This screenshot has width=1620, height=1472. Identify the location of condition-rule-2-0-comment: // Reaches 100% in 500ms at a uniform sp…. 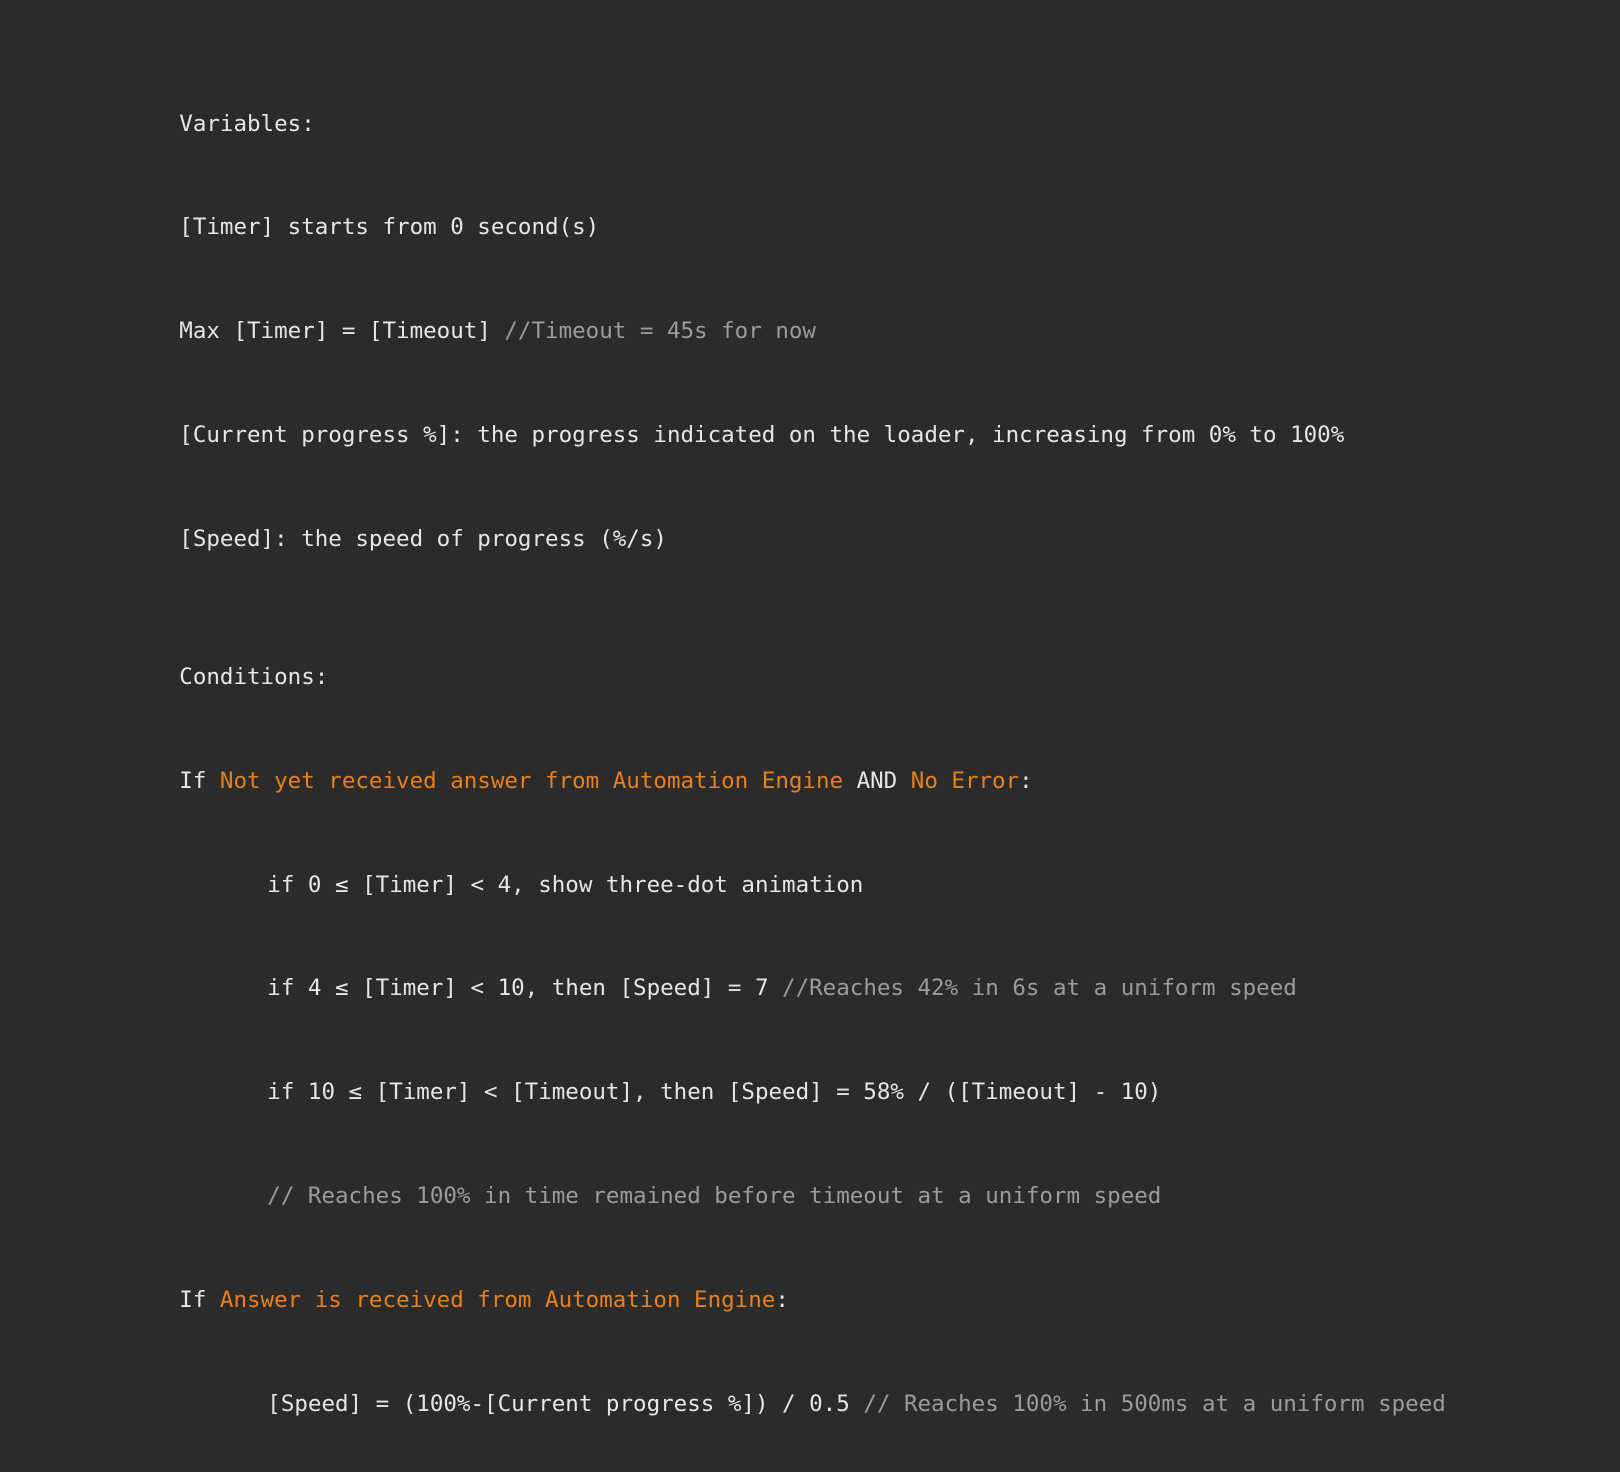
(1154, 1403).